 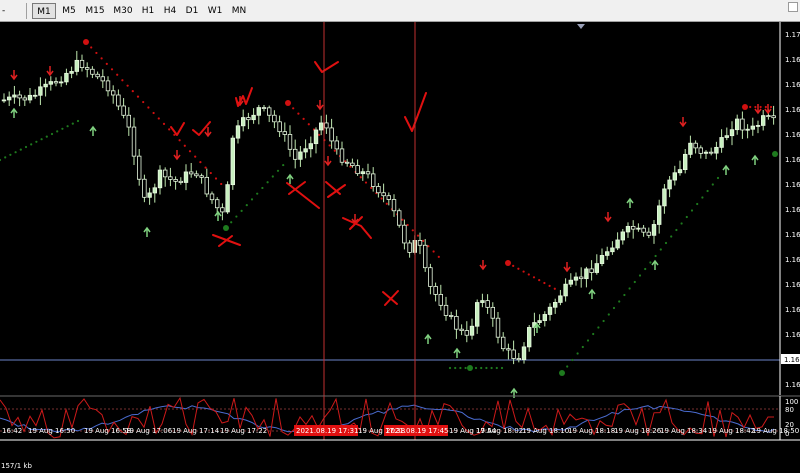 What do you see at coordinates (239, 11) in the screenshot?
I see `timeframe-mn-button: MN` at bounding box center [239, 11].